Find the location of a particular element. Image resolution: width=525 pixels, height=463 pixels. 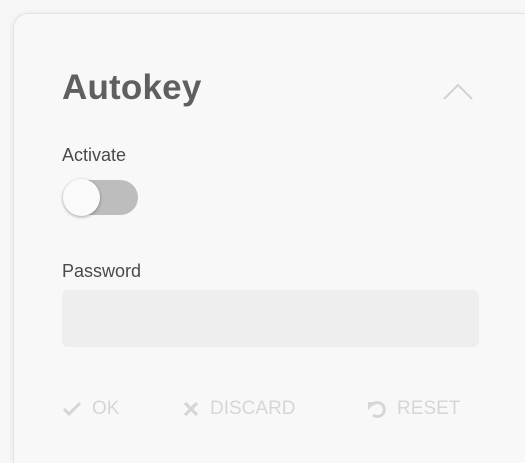

reset-button: RESET is located at coordinates (413, 409).